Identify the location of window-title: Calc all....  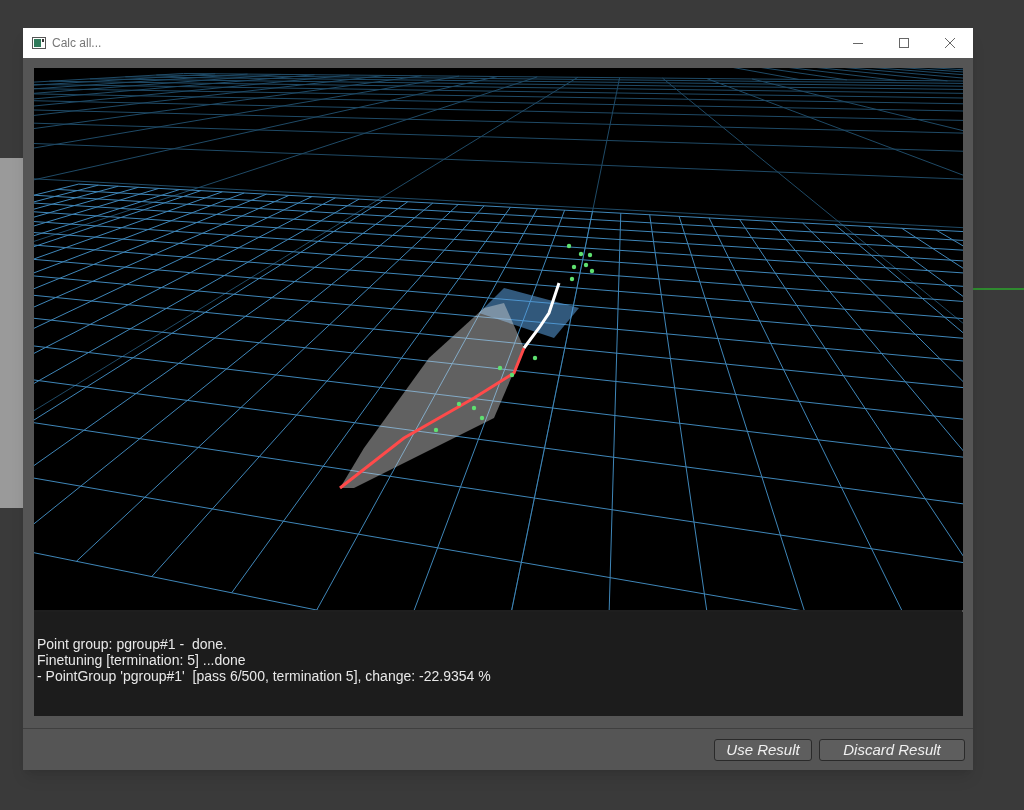
(77, 43).